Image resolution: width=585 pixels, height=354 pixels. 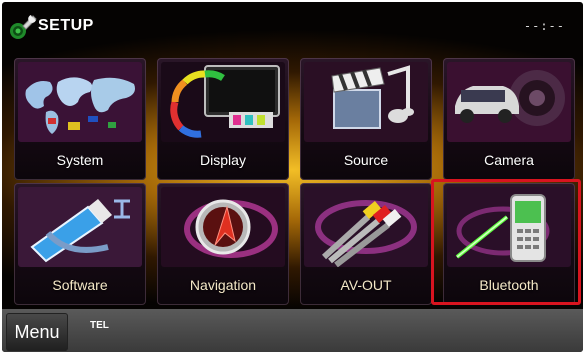 I want to click on rear-camera-car-icon, so click(x=509, y=102).